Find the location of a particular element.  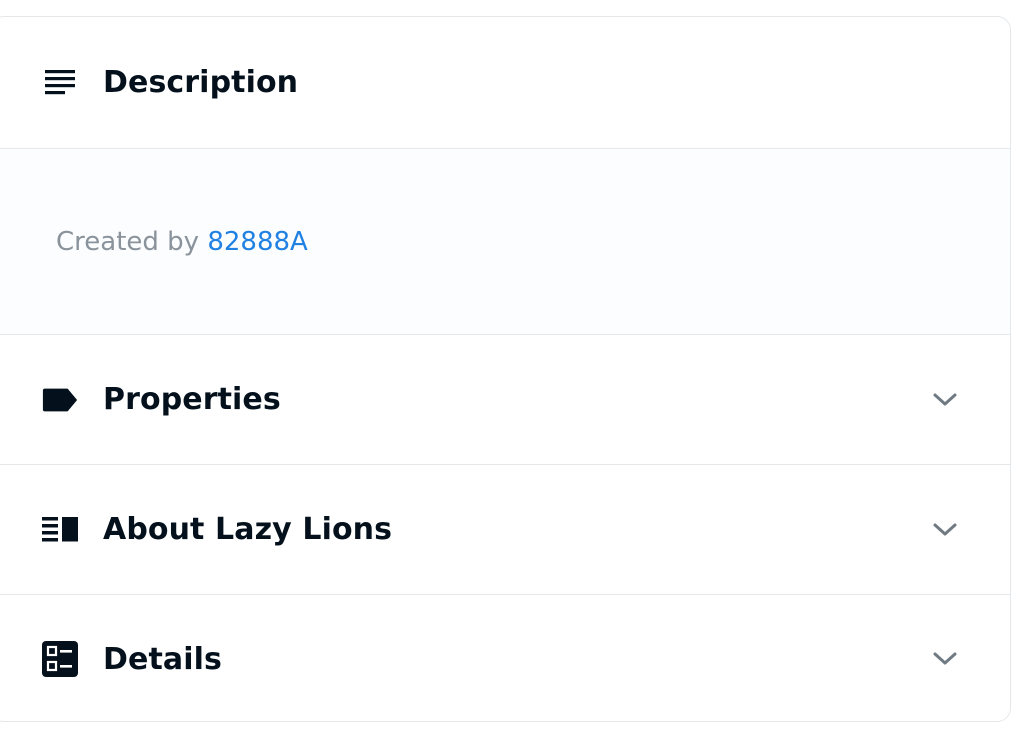

ballot-icon is located at coordinates (60, 659).